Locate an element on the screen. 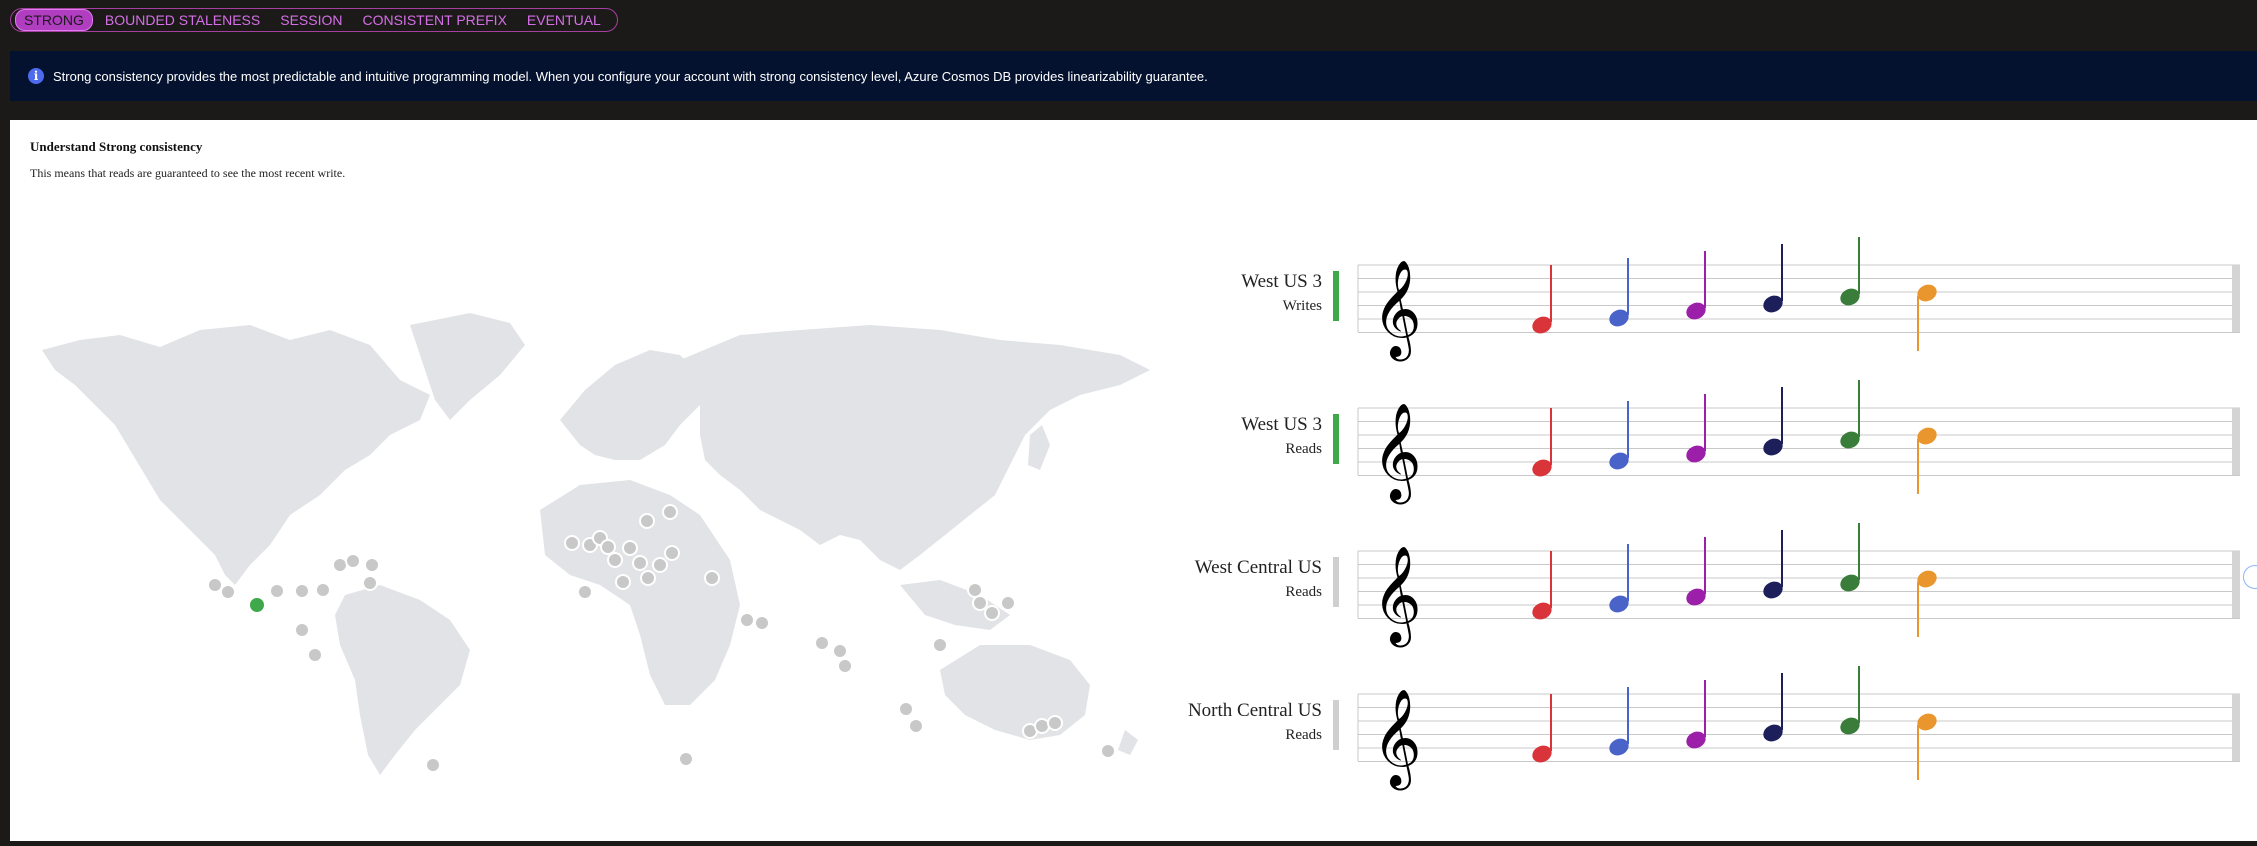  active-region-marker is located at coordinates (257, 605).